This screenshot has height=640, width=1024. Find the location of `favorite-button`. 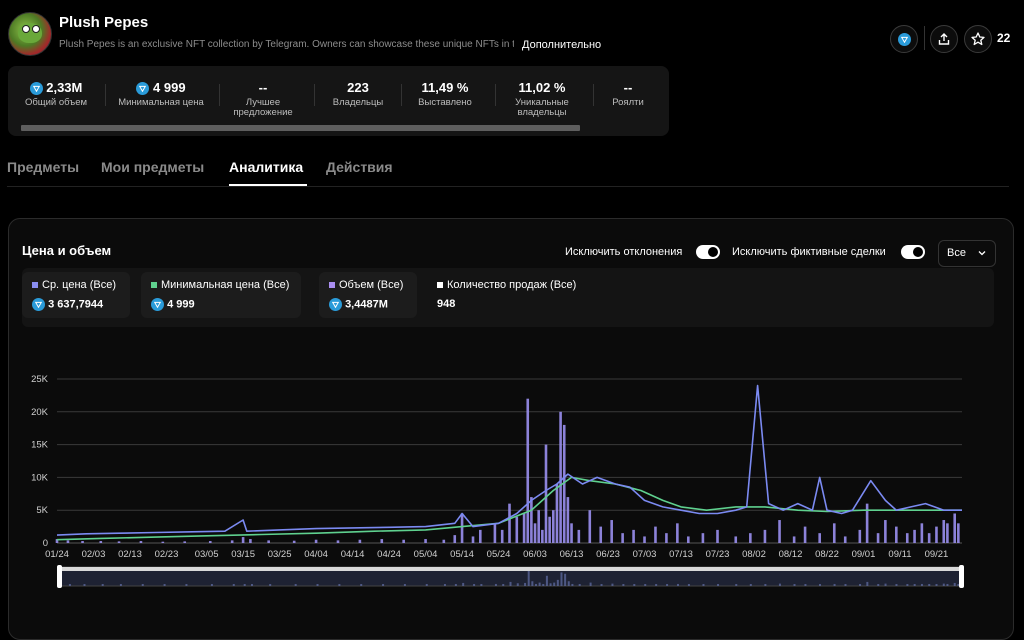

favorite-button is located at coordinates (978, 39).